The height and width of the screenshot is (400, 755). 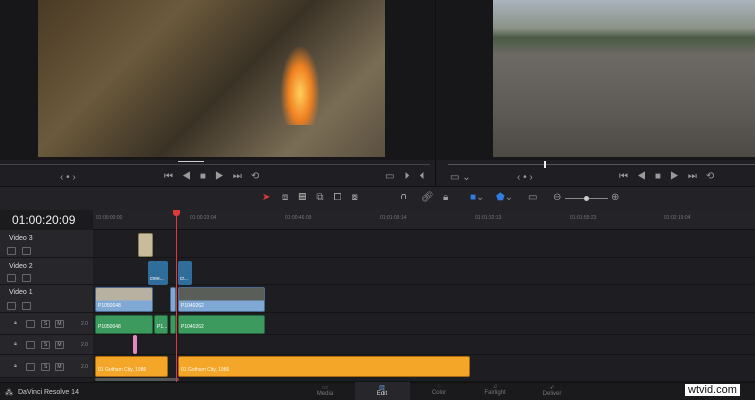 What do you see at coordinates (124, 324) in the screenshot?
I see `audio-clip: P1050048` at bounding box center [124, 324].